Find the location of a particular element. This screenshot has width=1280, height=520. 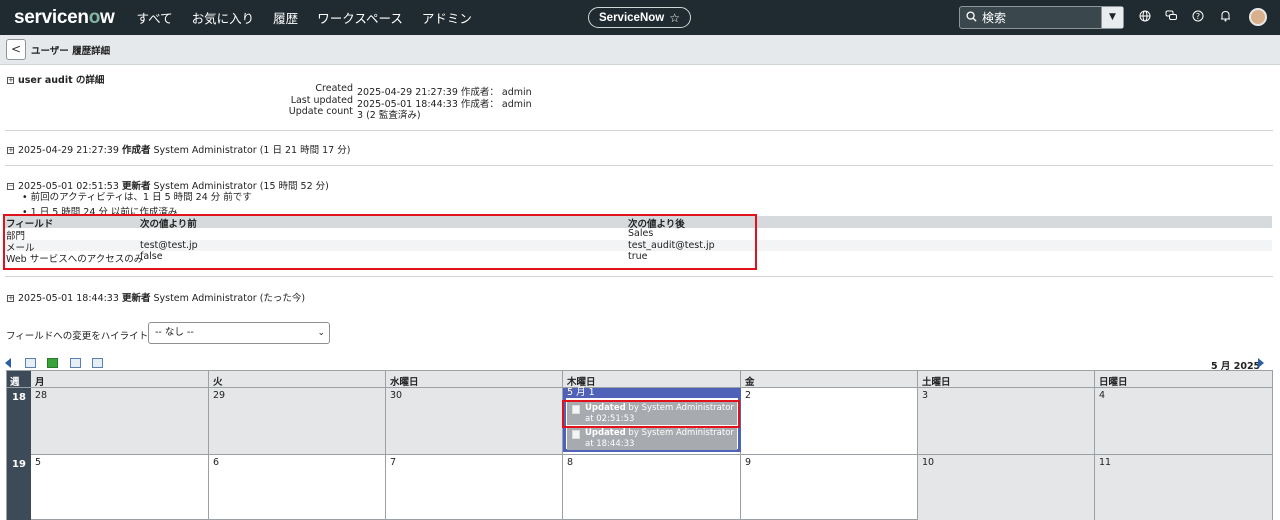

day-cell: 29 is located at coordinates (297, 421).